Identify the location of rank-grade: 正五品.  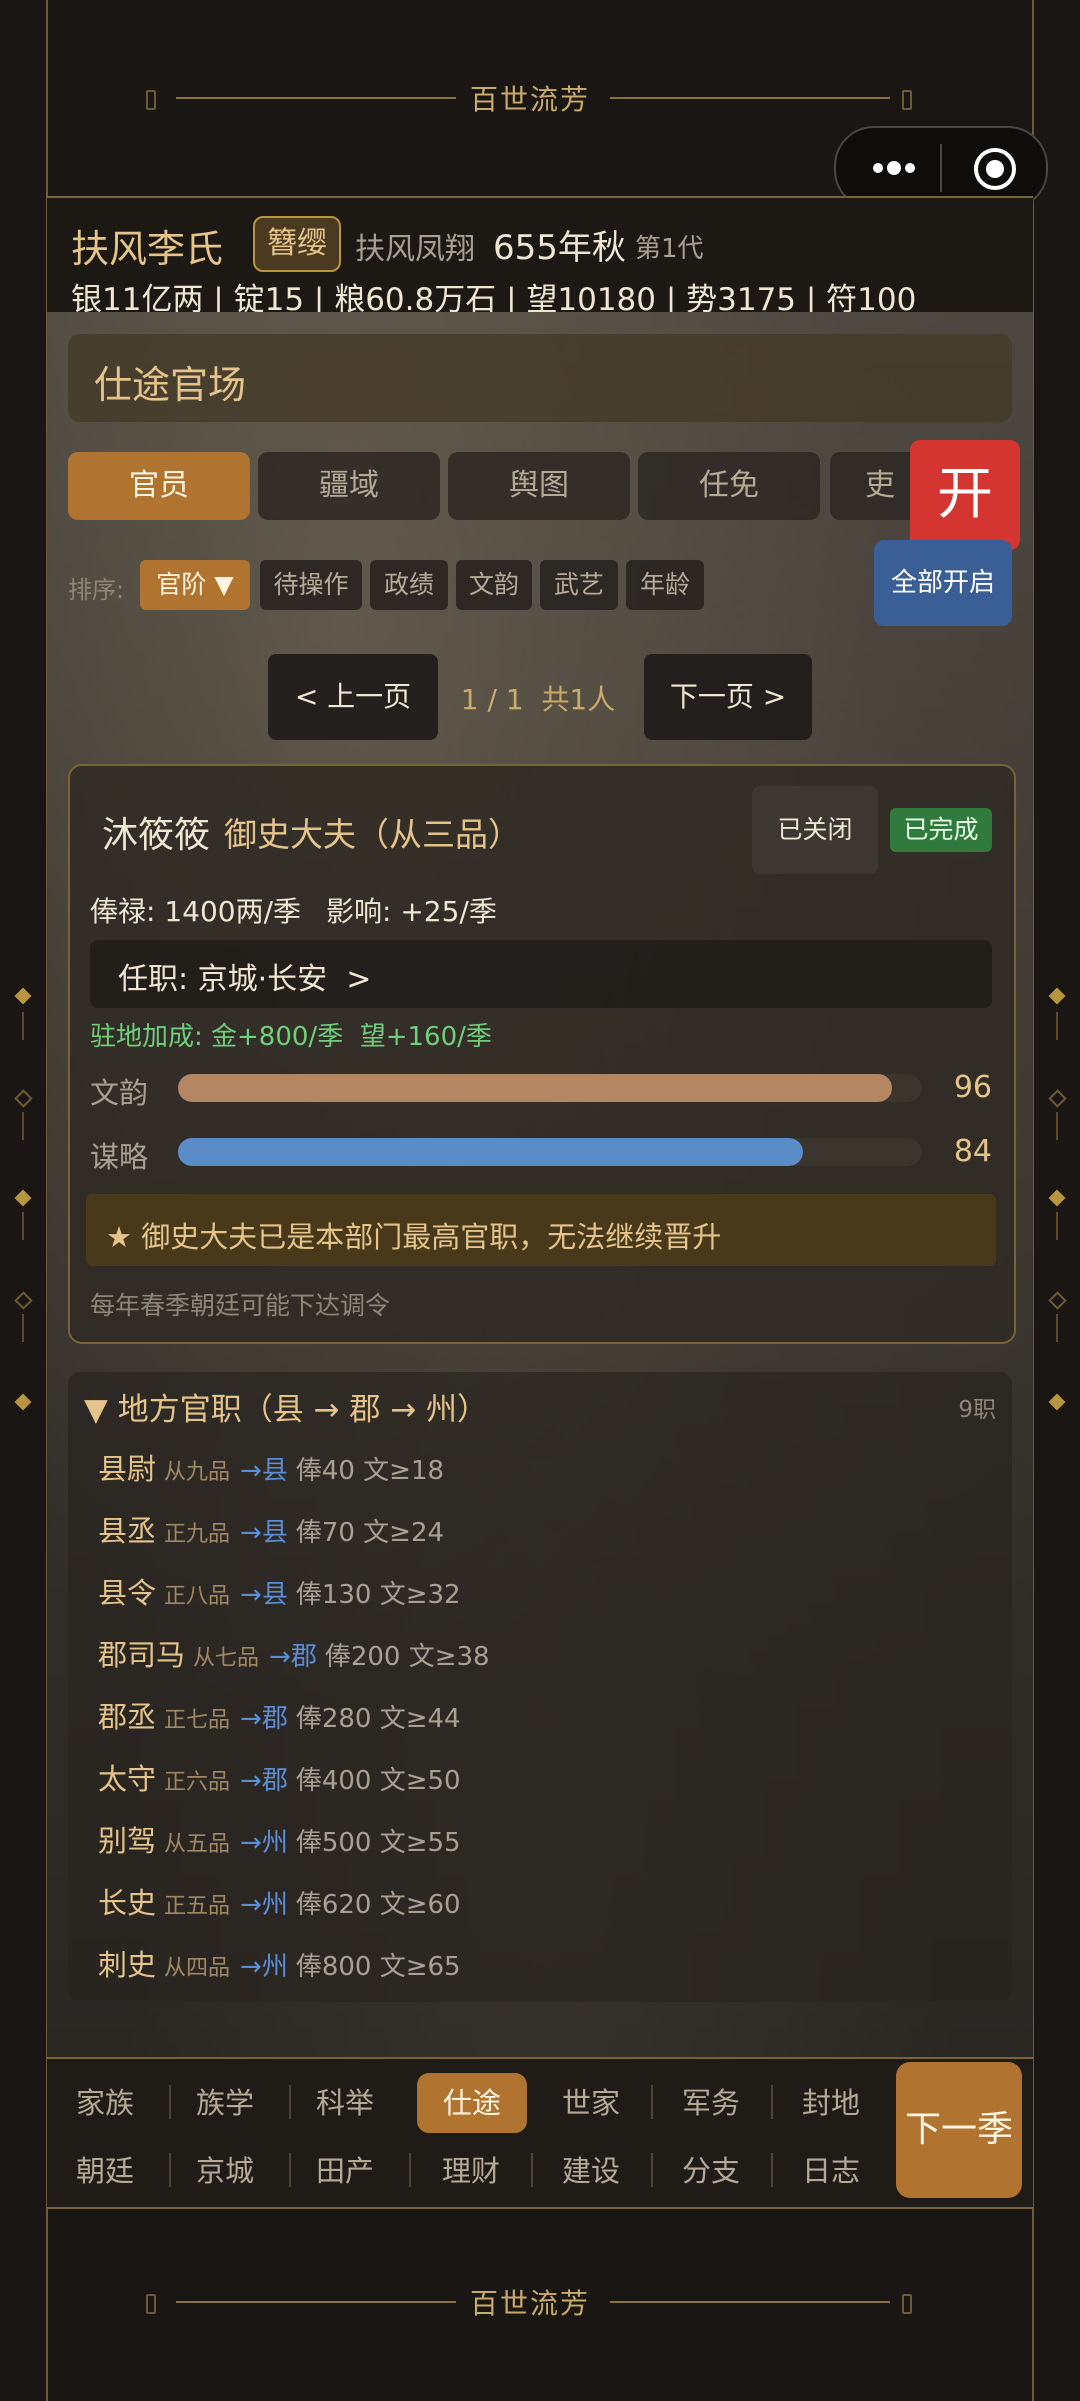
(197, 1906).